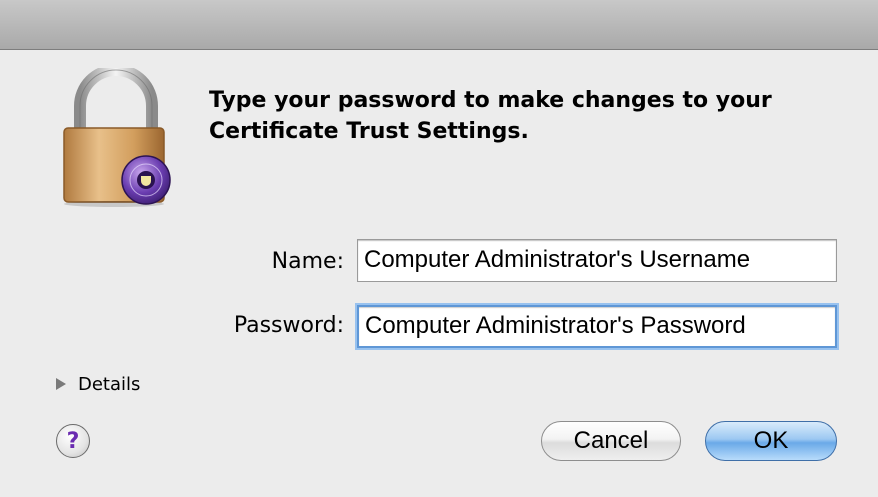  I want to click on details-disclosure: Details, so click(98, 384).